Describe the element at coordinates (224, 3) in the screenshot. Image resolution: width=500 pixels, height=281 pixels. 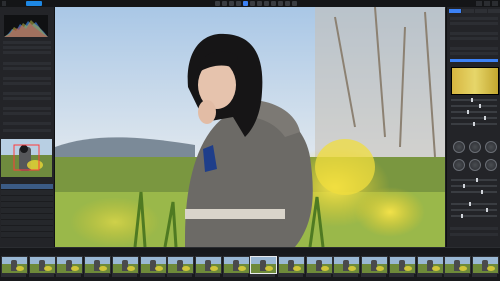
I see `crop-tool-icon` at that location.